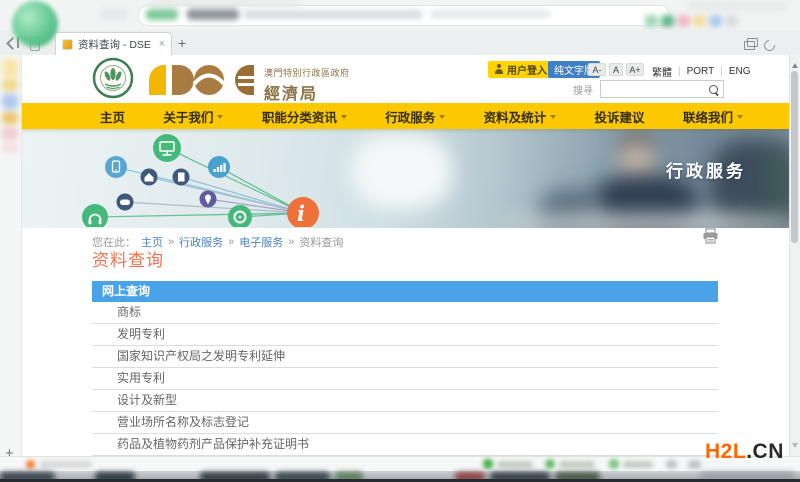  I want to click on font-size-normal-button: A, so click(616, 69).